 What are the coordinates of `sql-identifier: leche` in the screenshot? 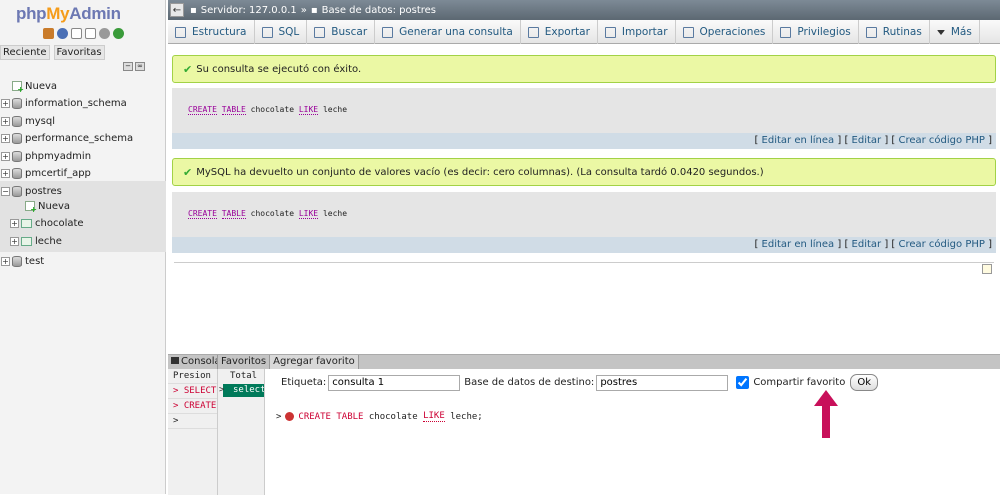 It's located at (335, 109).